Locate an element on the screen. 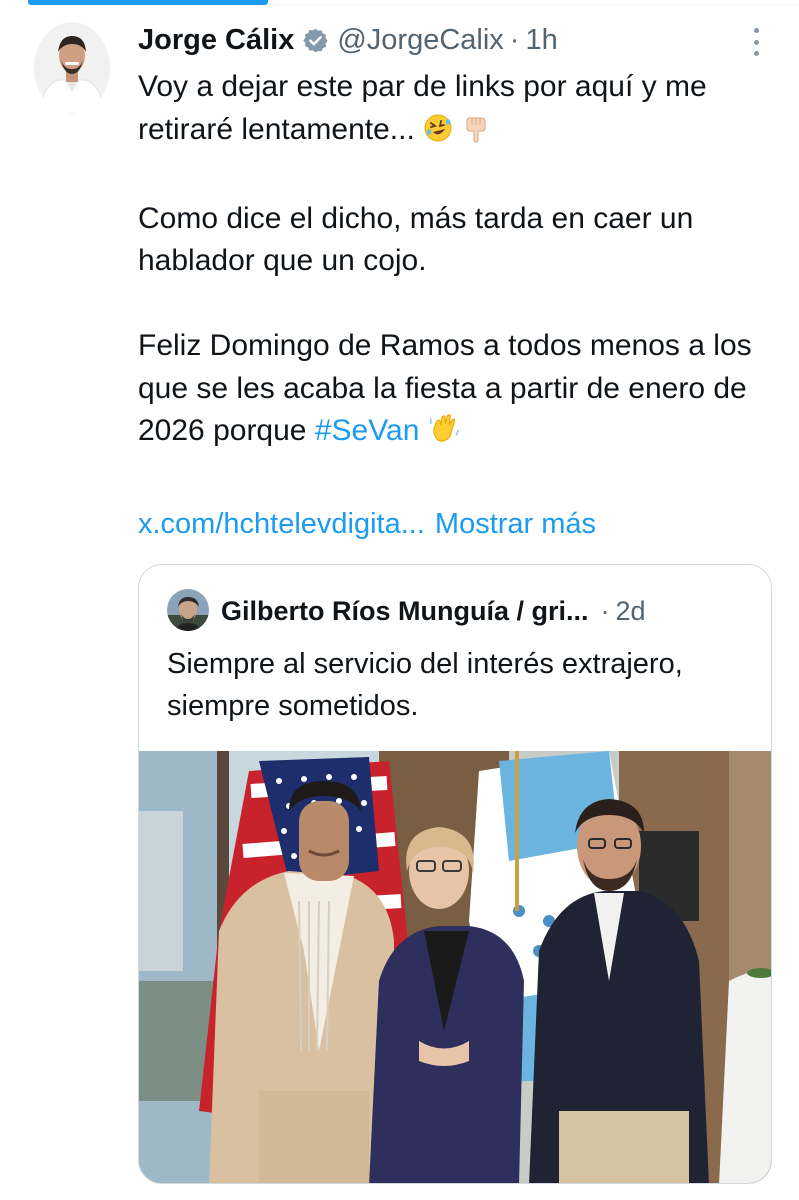 The image size is (799, 1200). show-more-link: Mostrar más is located at coordinates (515, 524).